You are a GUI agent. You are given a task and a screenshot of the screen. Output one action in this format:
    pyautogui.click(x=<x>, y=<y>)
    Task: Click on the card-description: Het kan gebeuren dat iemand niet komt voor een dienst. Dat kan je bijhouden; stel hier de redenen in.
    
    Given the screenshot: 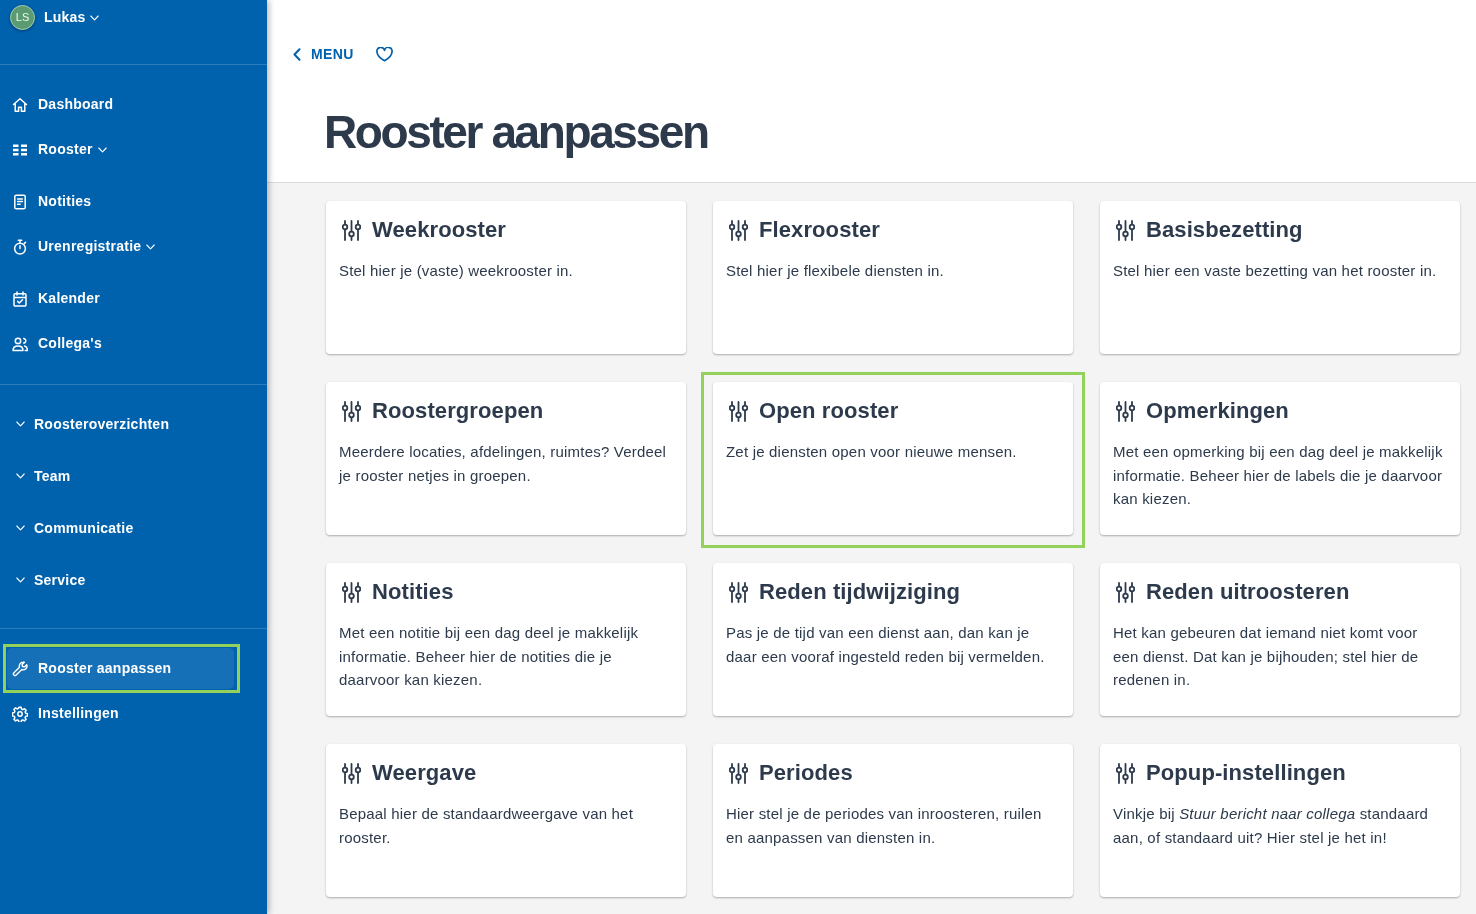 What is the action you would take?
    pyautogui.click(x=1266, y=656)
    